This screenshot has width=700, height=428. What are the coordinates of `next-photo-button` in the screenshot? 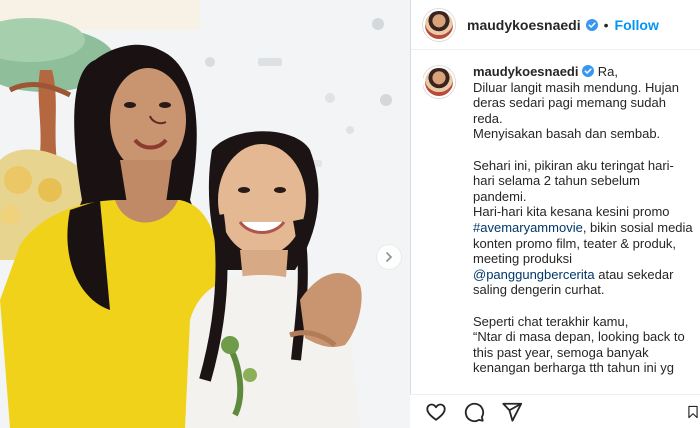 It's located at (389, 257).